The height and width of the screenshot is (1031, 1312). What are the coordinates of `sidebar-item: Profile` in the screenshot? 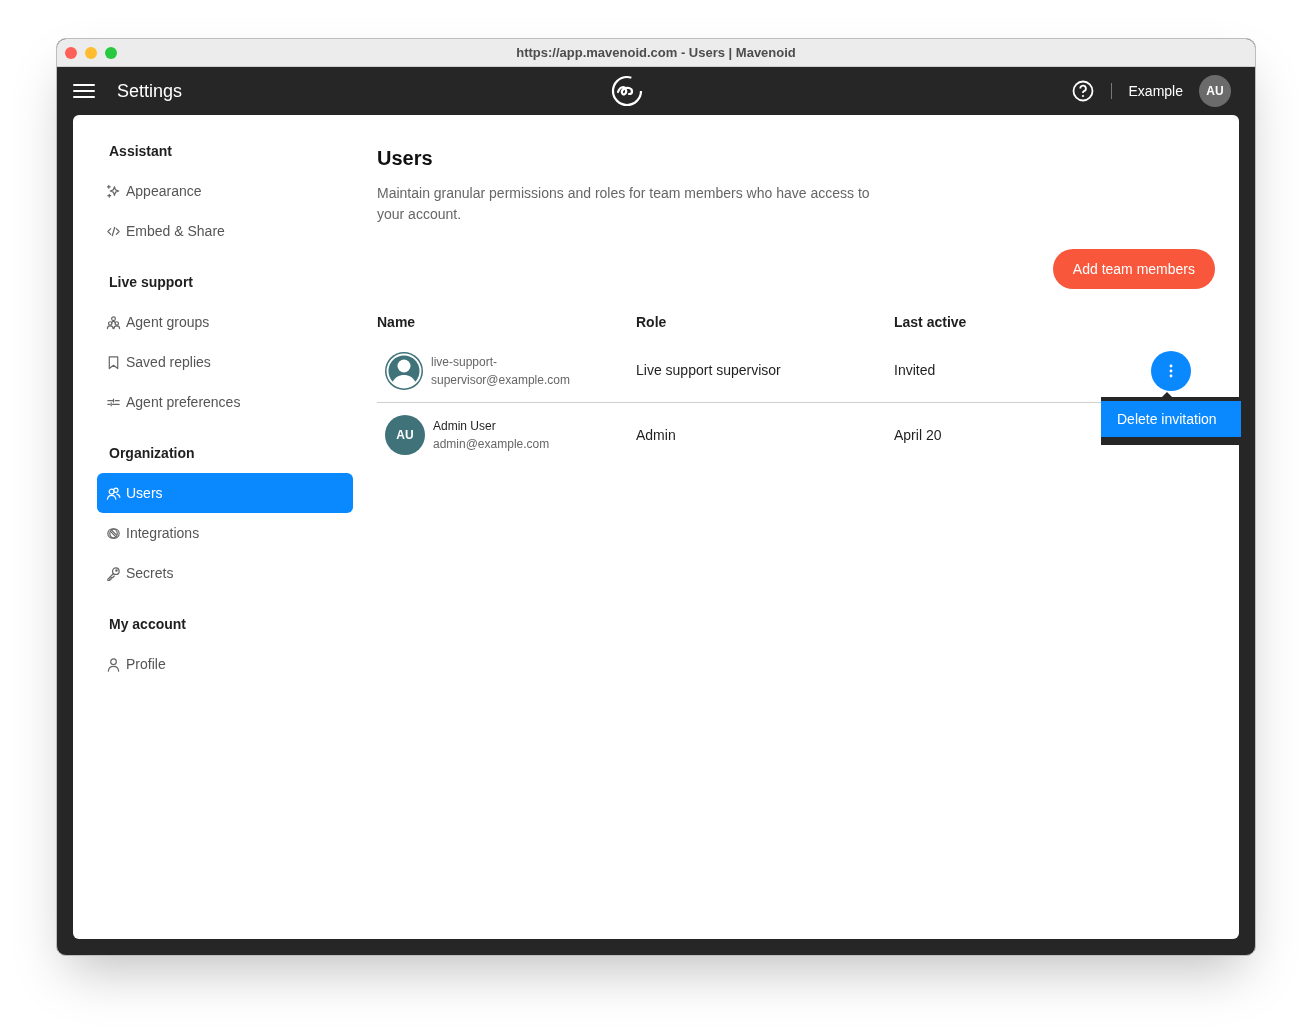 It's located at (225, 664).